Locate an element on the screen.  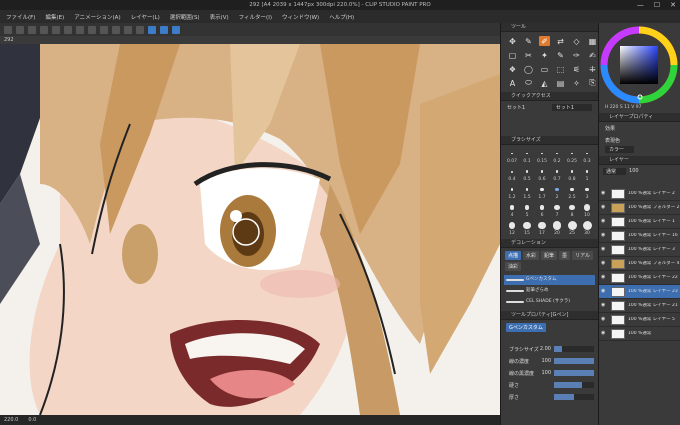
tool-5-icon: ▦ is located at coordinates (592, 41).